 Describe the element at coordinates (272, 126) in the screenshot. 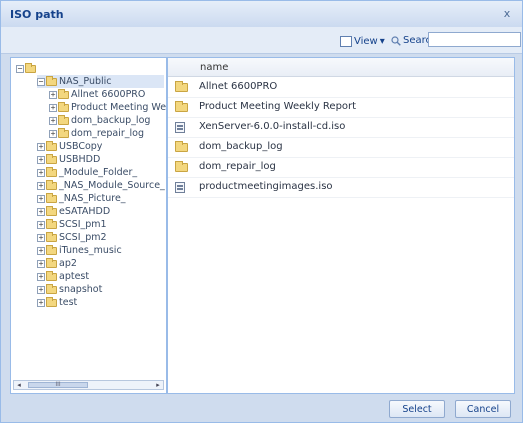

I see `list-item-name: XenServer-6.0.0-install-cd.iso` at that location.